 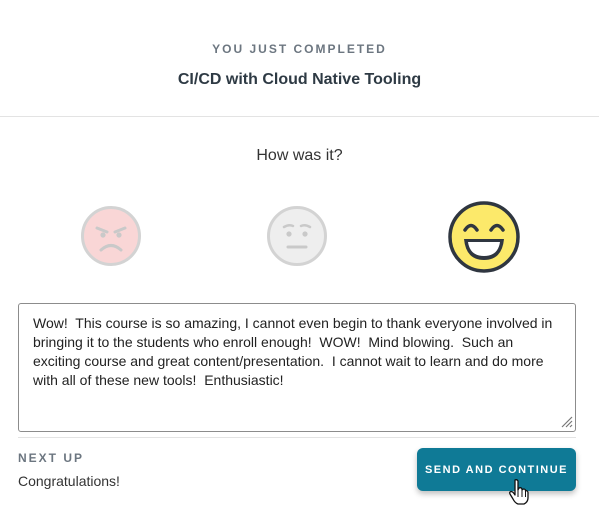 I want to click on rating-neutral-button, so click(x=297, y=236).